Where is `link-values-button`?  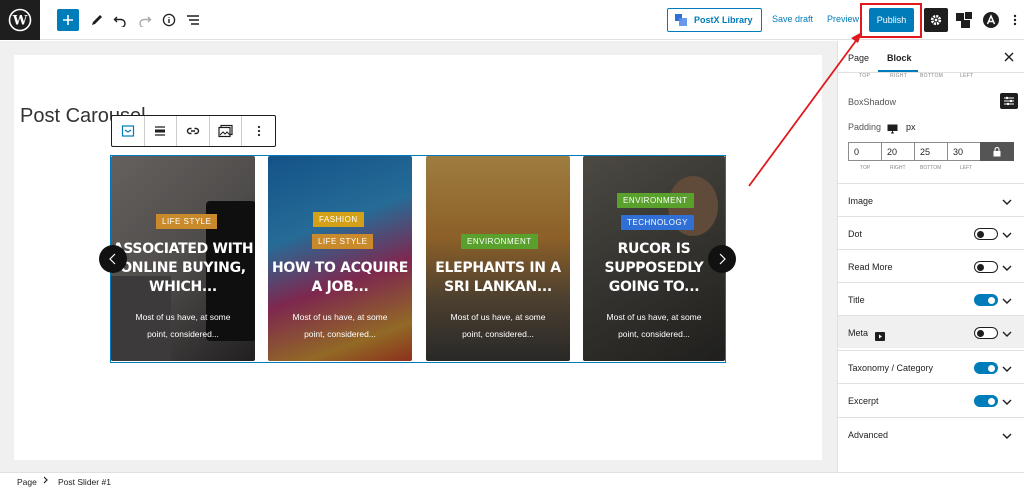 link-values-button is located at coordinates (997, 151).